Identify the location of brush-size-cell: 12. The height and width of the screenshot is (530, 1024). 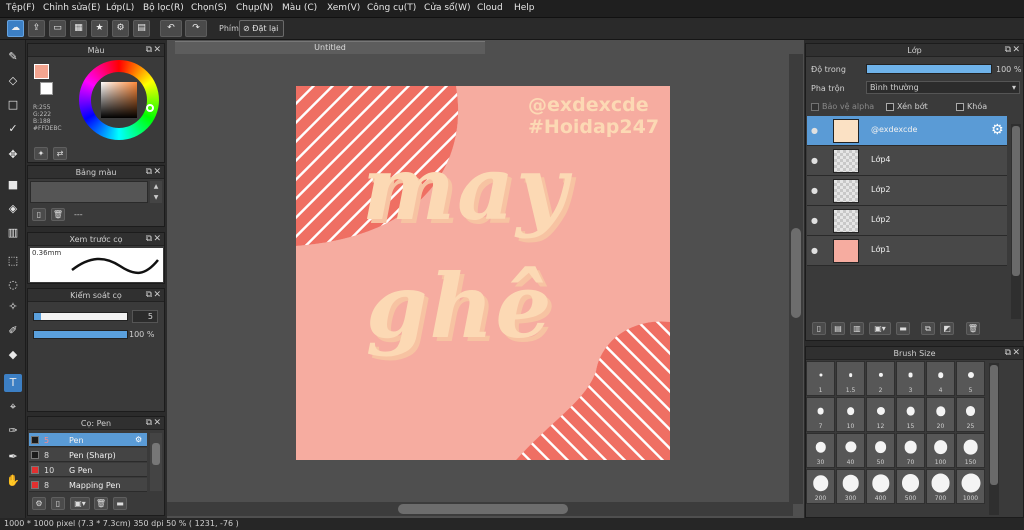
(880, 414).